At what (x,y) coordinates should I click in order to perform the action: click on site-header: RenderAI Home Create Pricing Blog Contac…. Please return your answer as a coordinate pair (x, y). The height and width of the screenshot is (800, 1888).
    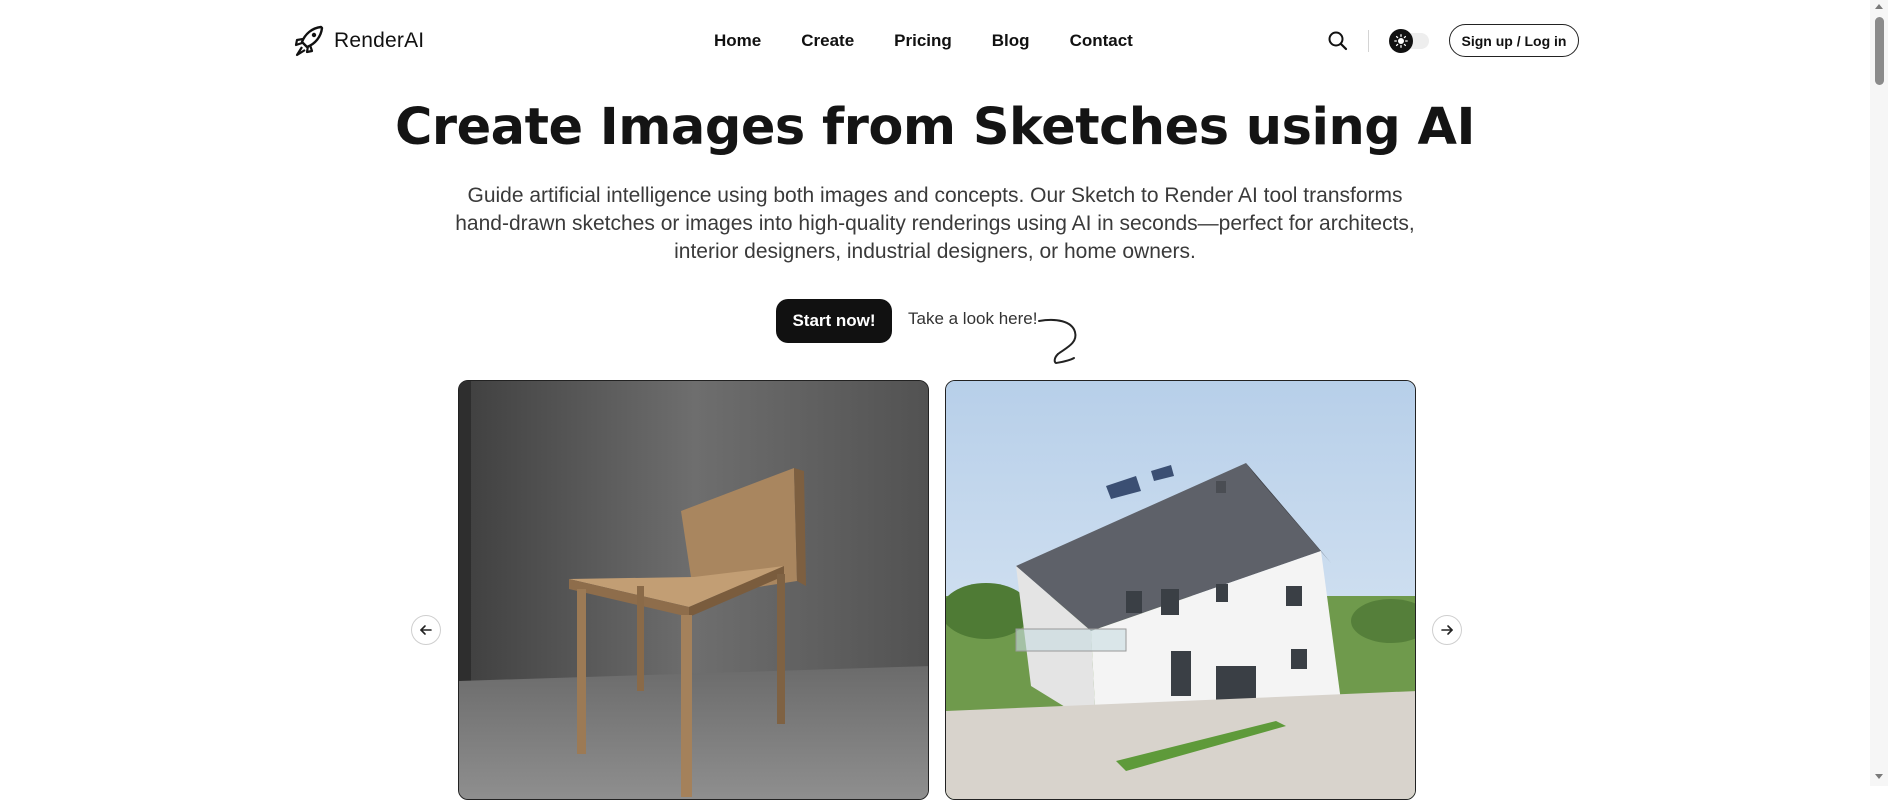
    Looking at the image, I should click on (935, 41).